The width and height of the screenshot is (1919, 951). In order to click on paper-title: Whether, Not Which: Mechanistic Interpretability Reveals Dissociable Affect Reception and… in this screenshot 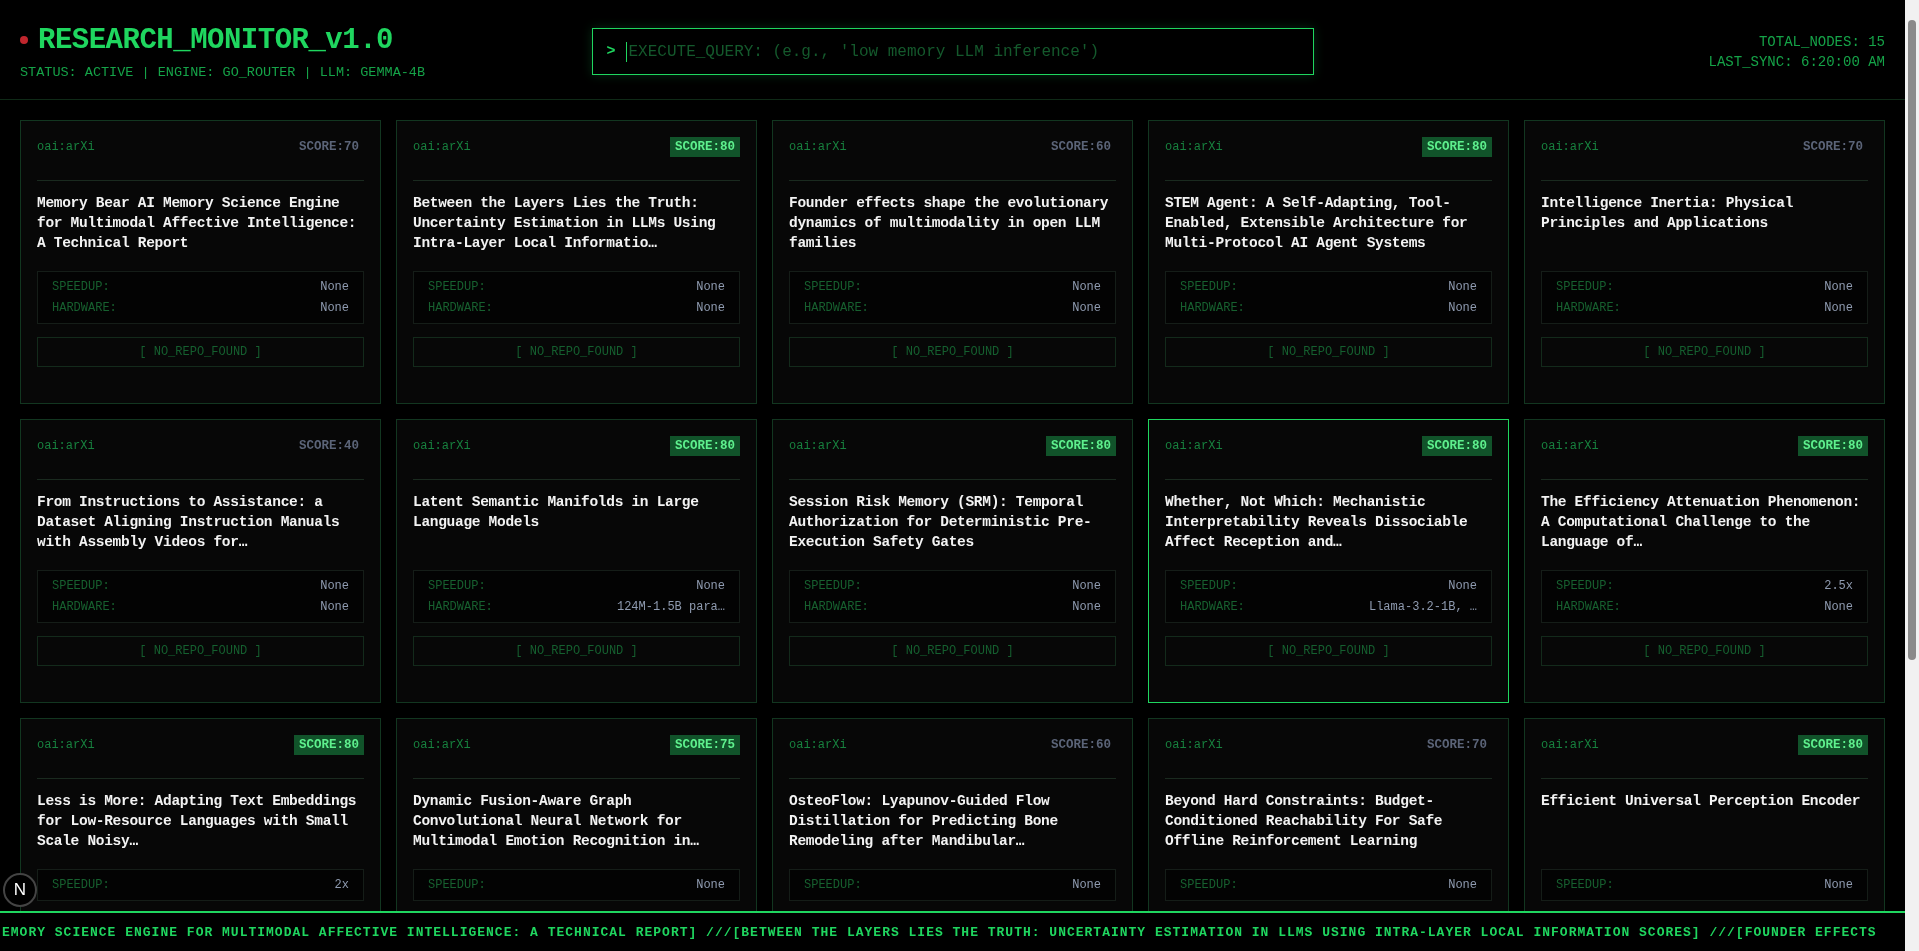, I will do `click(1317, 522)`.